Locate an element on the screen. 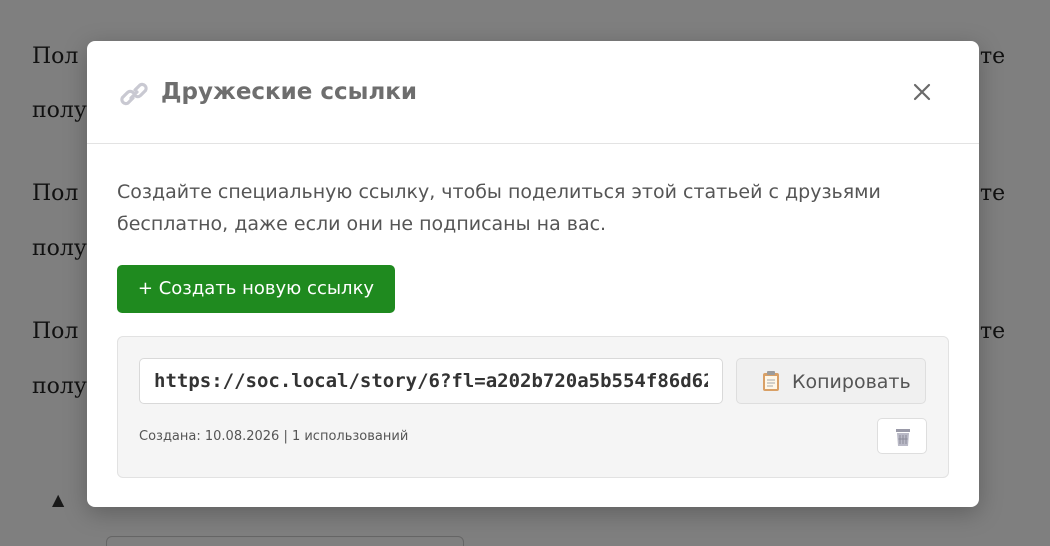  link-icon is located at coordinates (134, 94).